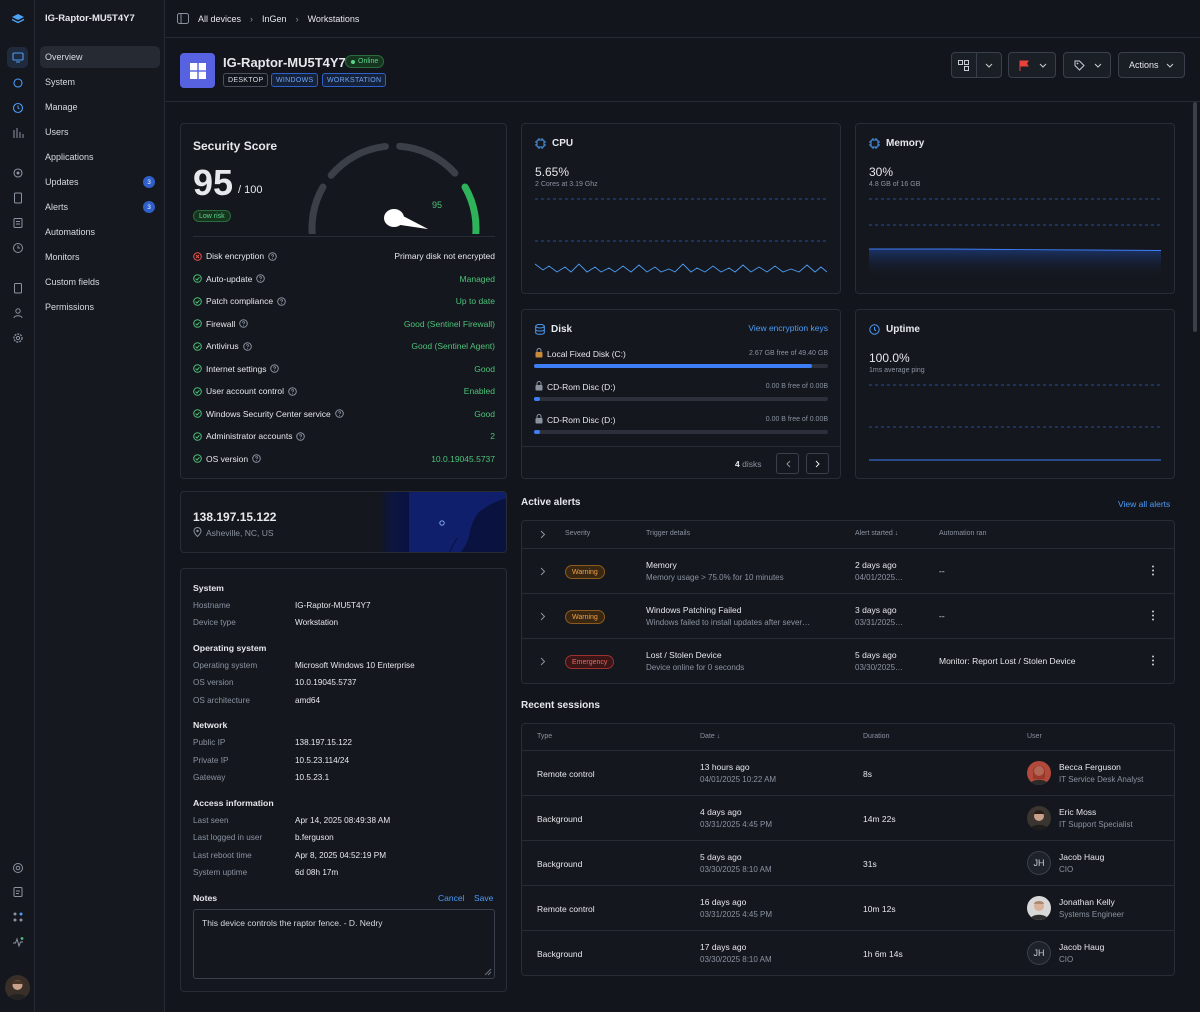 The image size is (1200, 1012). I want to click on col-alert-started: Alert started ↓, so click(876, 533).